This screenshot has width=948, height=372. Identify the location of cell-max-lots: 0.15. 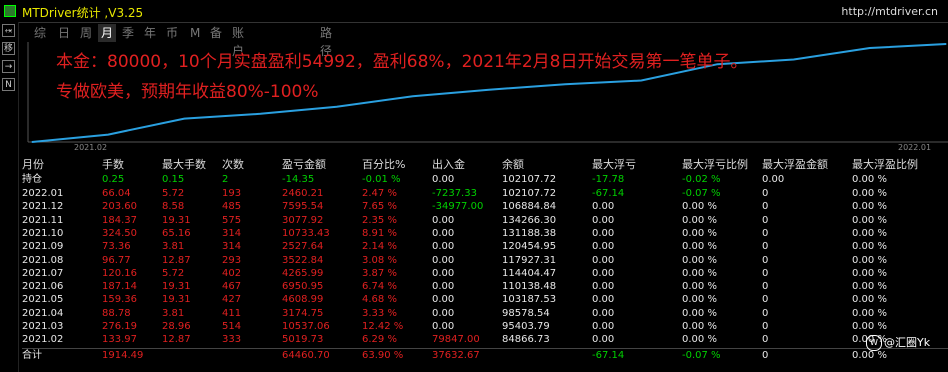
(173, 179).